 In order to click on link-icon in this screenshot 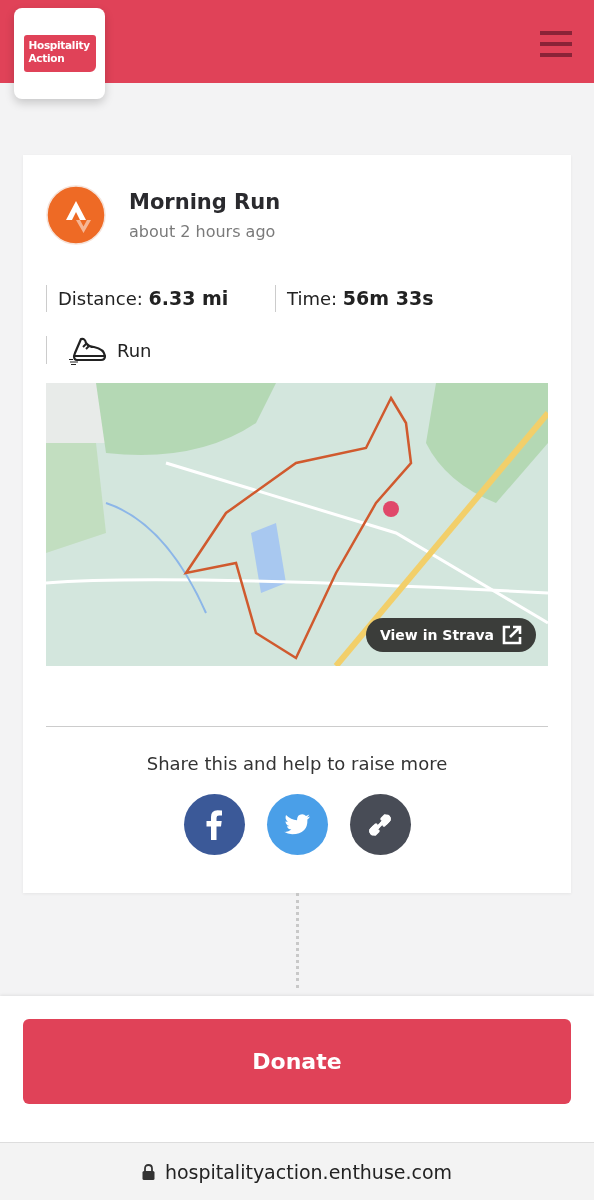, I will do `click(380, 824)`.